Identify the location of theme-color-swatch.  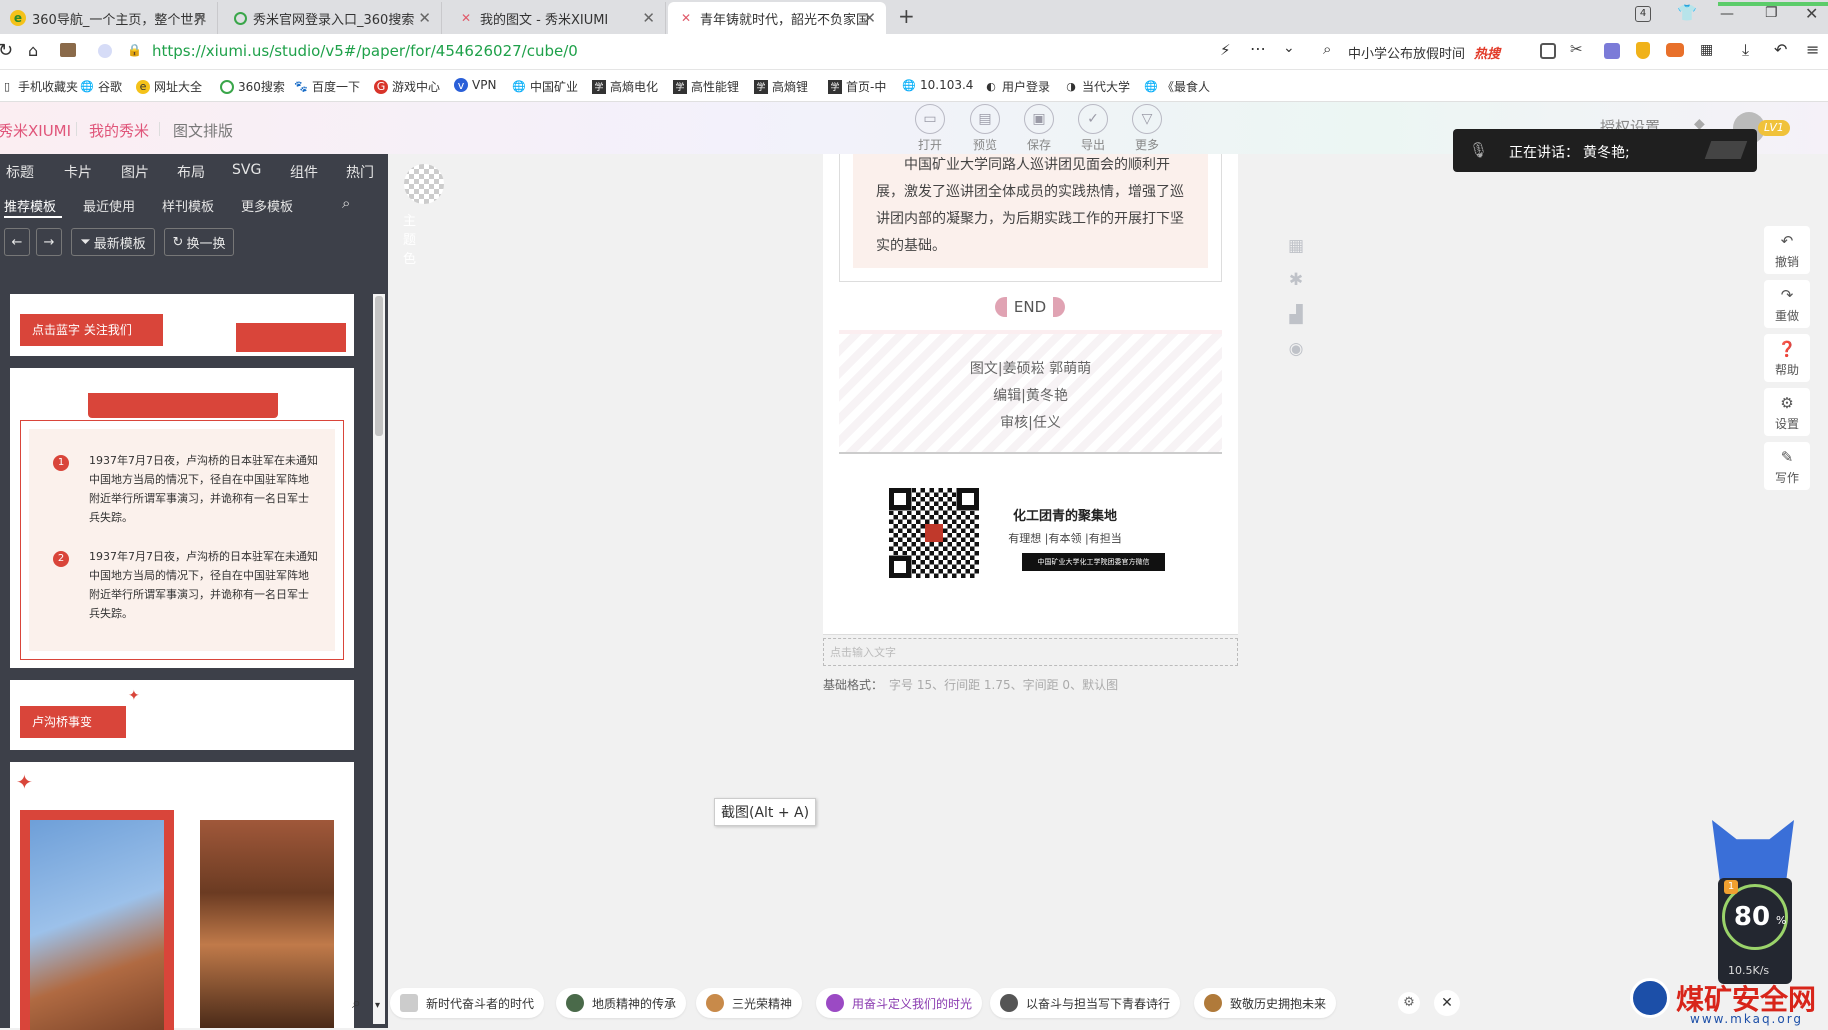
(424, 184).